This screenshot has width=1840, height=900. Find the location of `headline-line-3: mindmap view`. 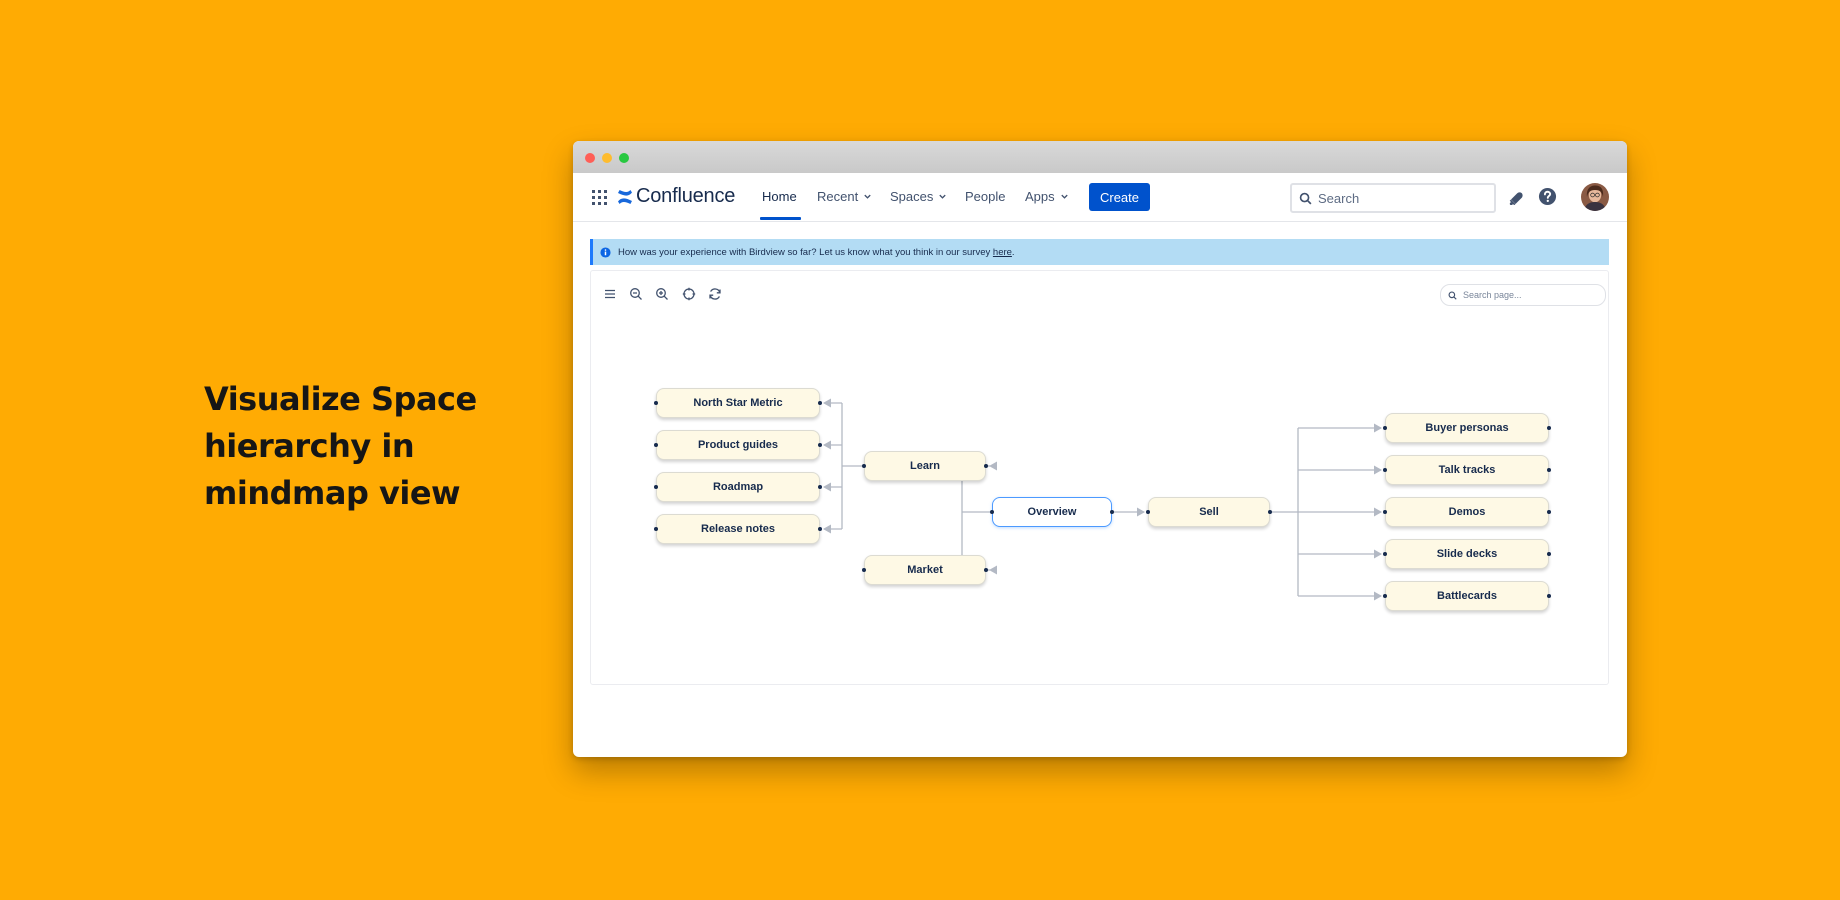

headline-line-3: mindmap view is located at coordinates (332, 493).